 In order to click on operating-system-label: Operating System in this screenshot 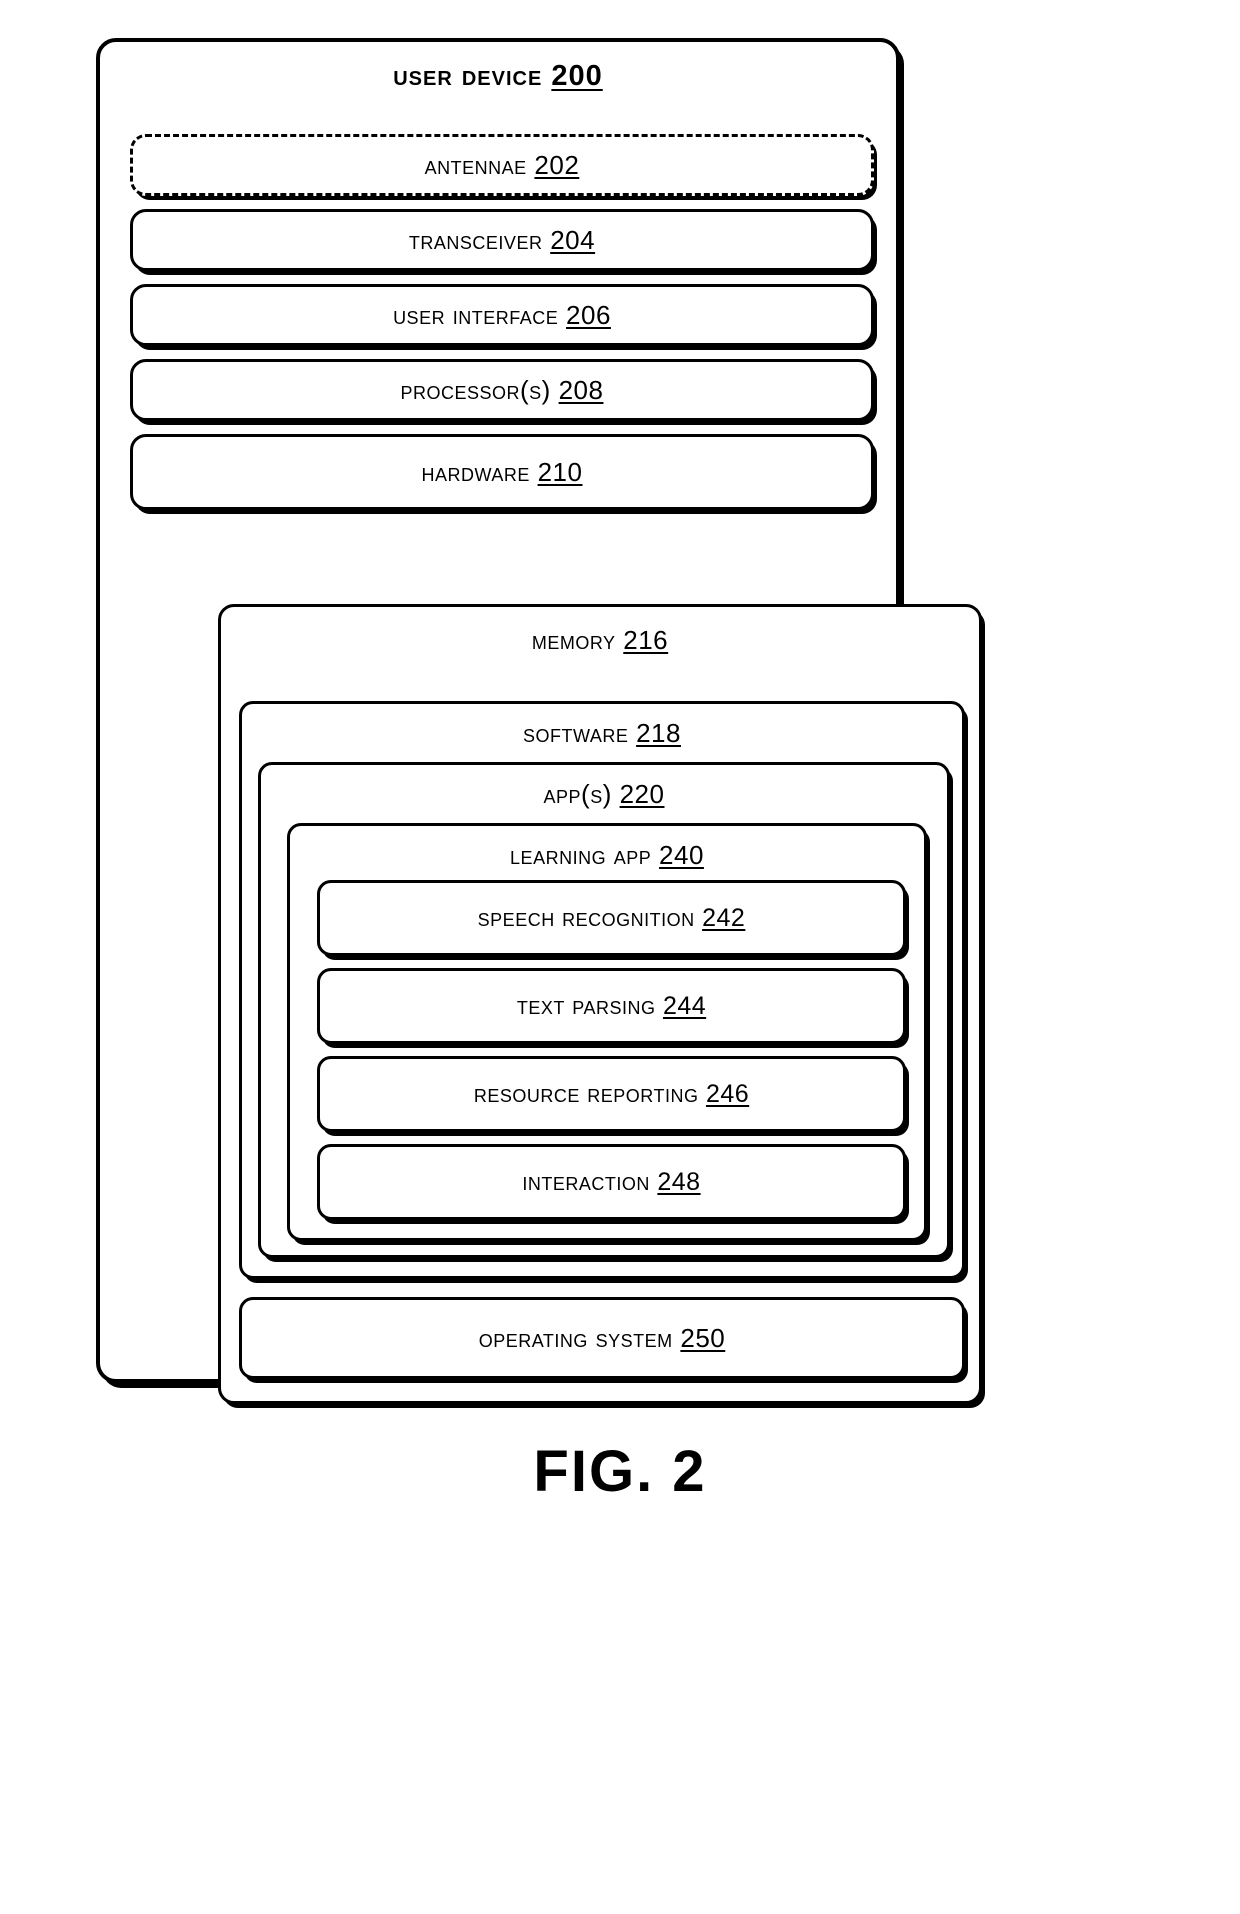, I will do `click(575, 1337)`.